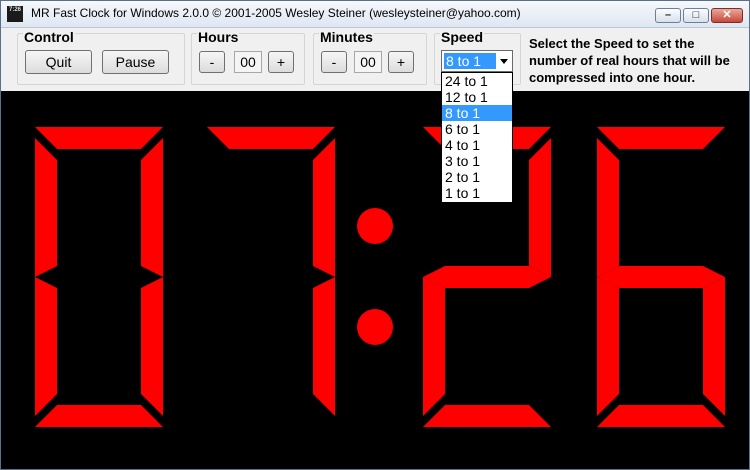 This screenshot has width=750, height=470. What do you see at coordinates (334, 62) in the screenshot?
I see `minutes-decrement-button: -` at bounding box center [334, 62].